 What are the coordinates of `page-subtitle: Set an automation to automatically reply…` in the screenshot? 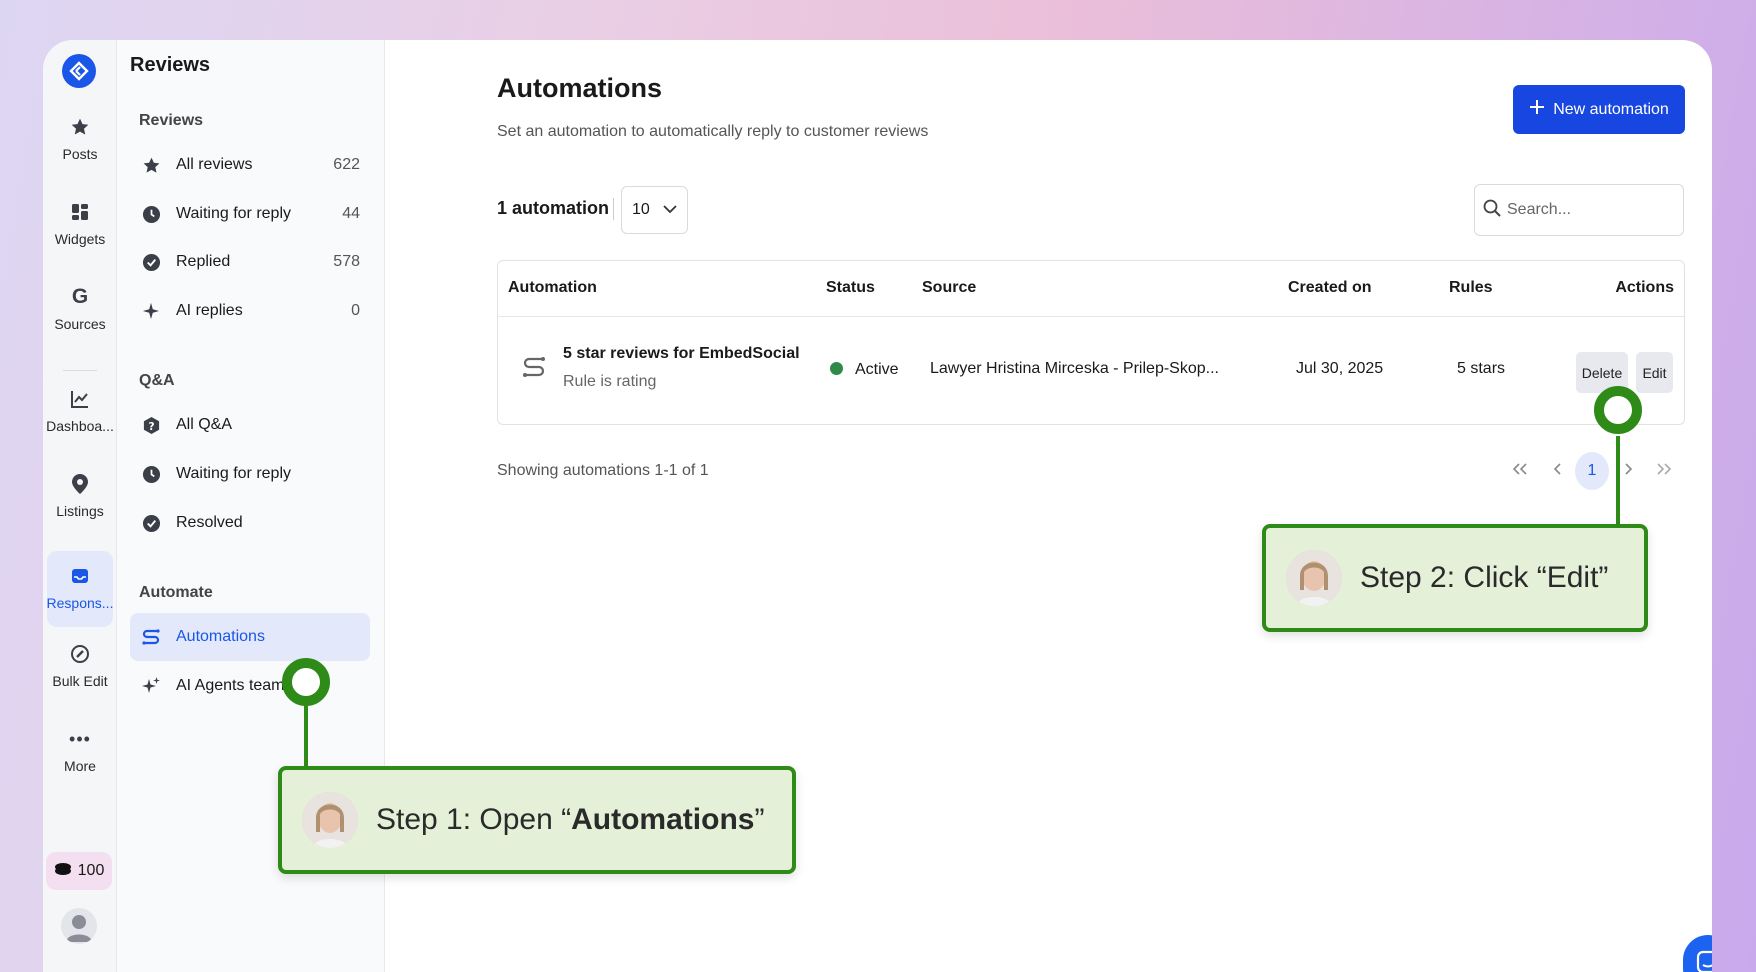 It's located at (713, 131).